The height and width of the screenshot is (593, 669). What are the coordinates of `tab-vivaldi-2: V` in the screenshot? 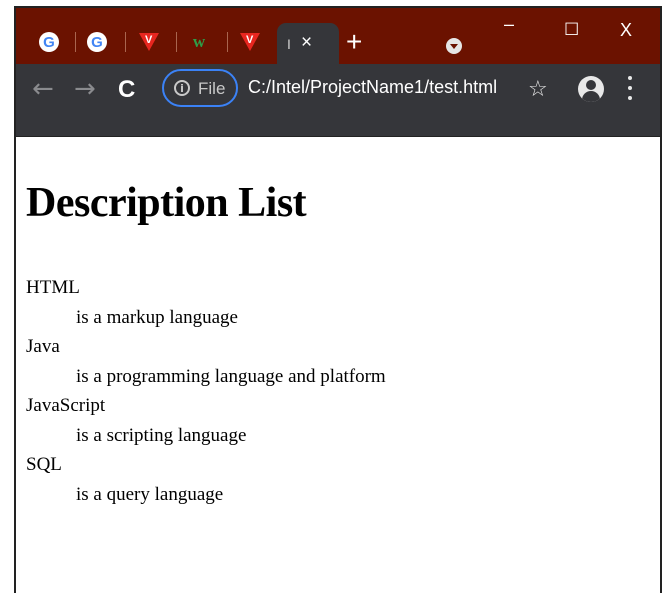 It's located at (250, 42).